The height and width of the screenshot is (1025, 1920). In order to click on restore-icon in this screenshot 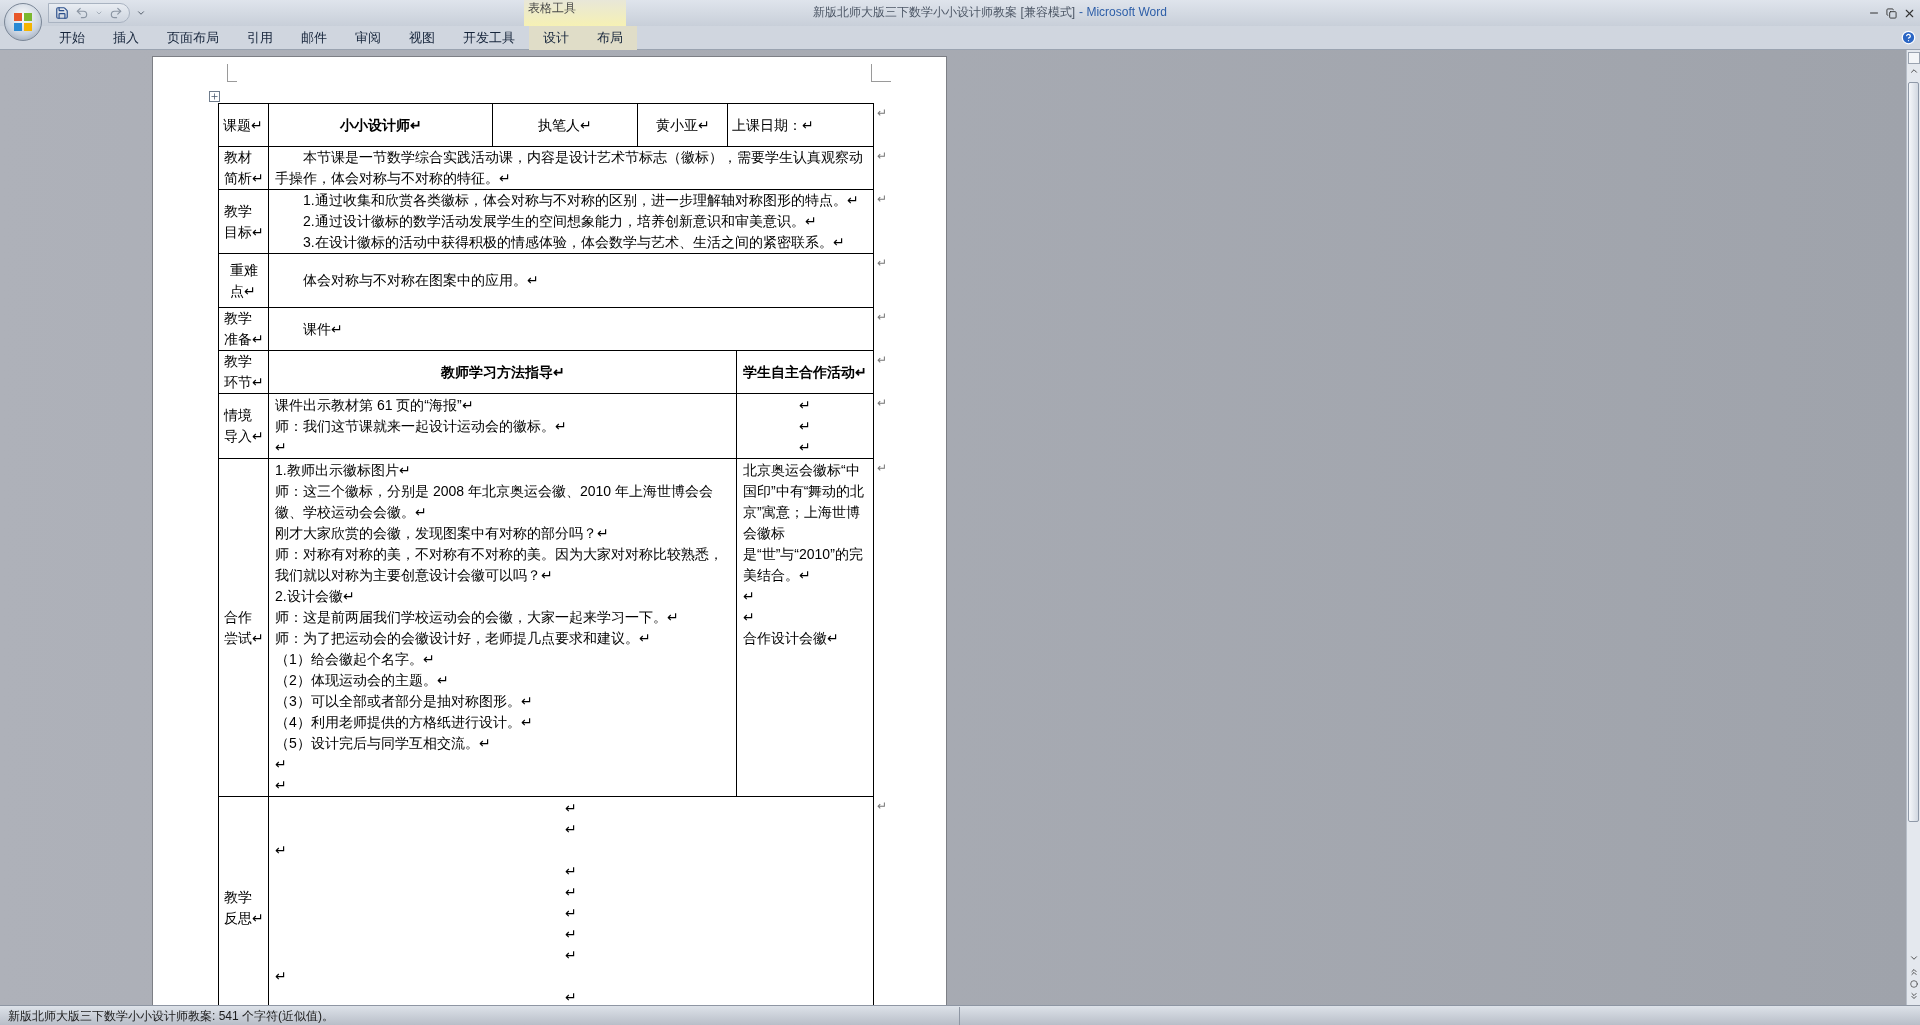, I will do `click(1891, 13)`.